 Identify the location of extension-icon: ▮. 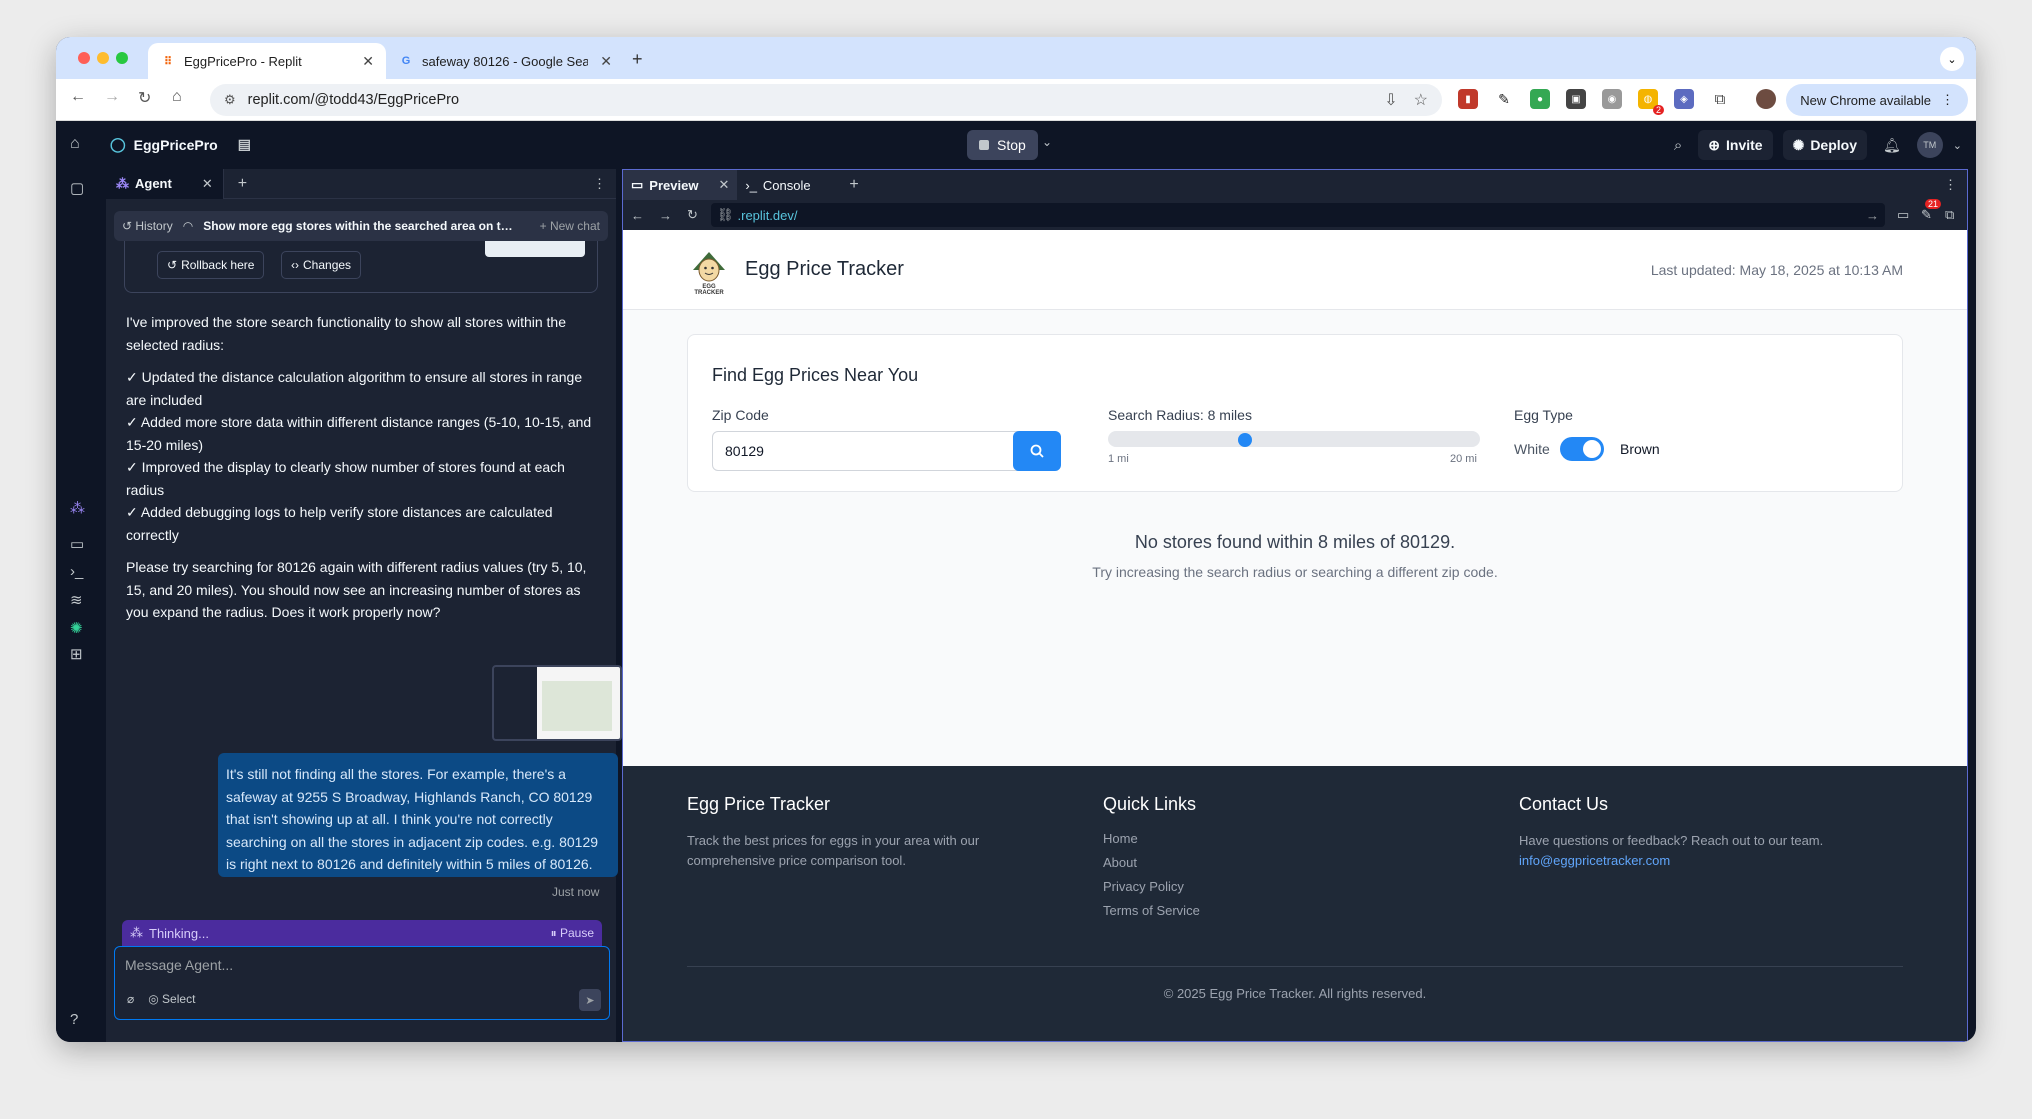
(1468, 99).